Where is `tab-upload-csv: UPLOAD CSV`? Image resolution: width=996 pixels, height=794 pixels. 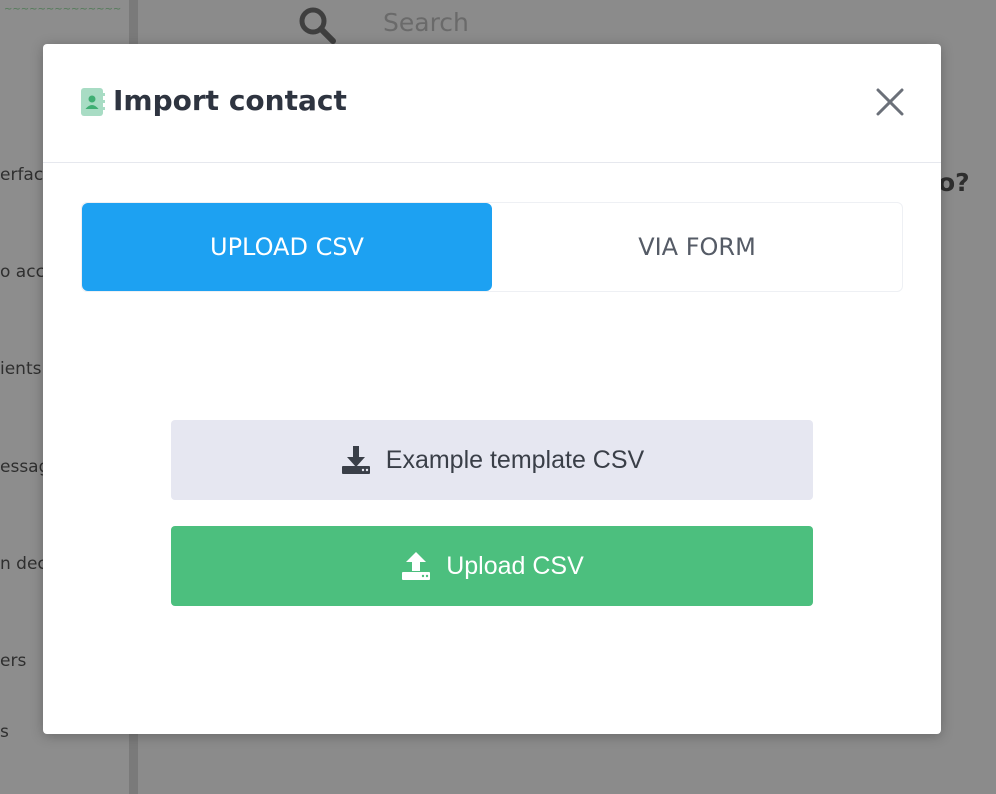
tab-upload-csv: UPLOAD CSV is located at coordinates (287, 247).